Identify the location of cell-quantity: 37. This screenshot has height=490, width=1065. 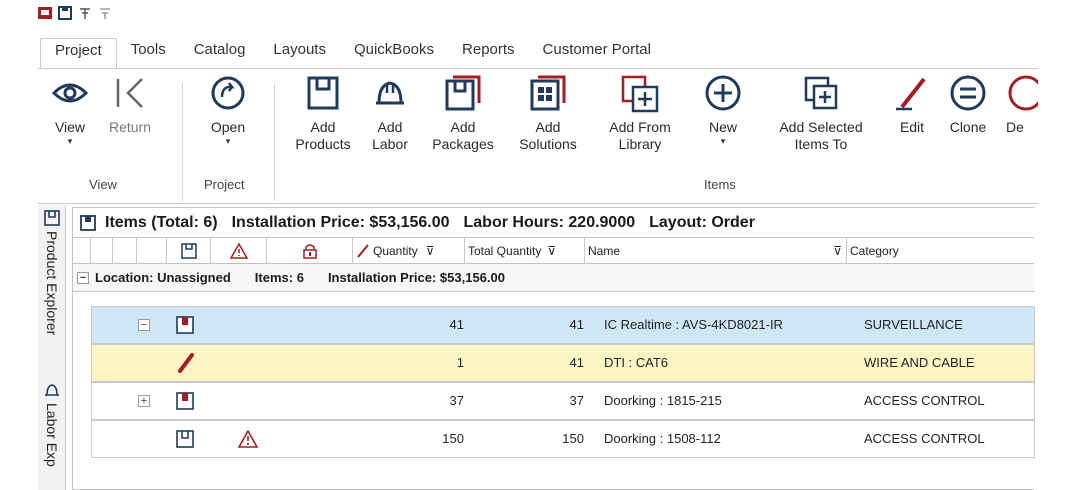
(409, 401).